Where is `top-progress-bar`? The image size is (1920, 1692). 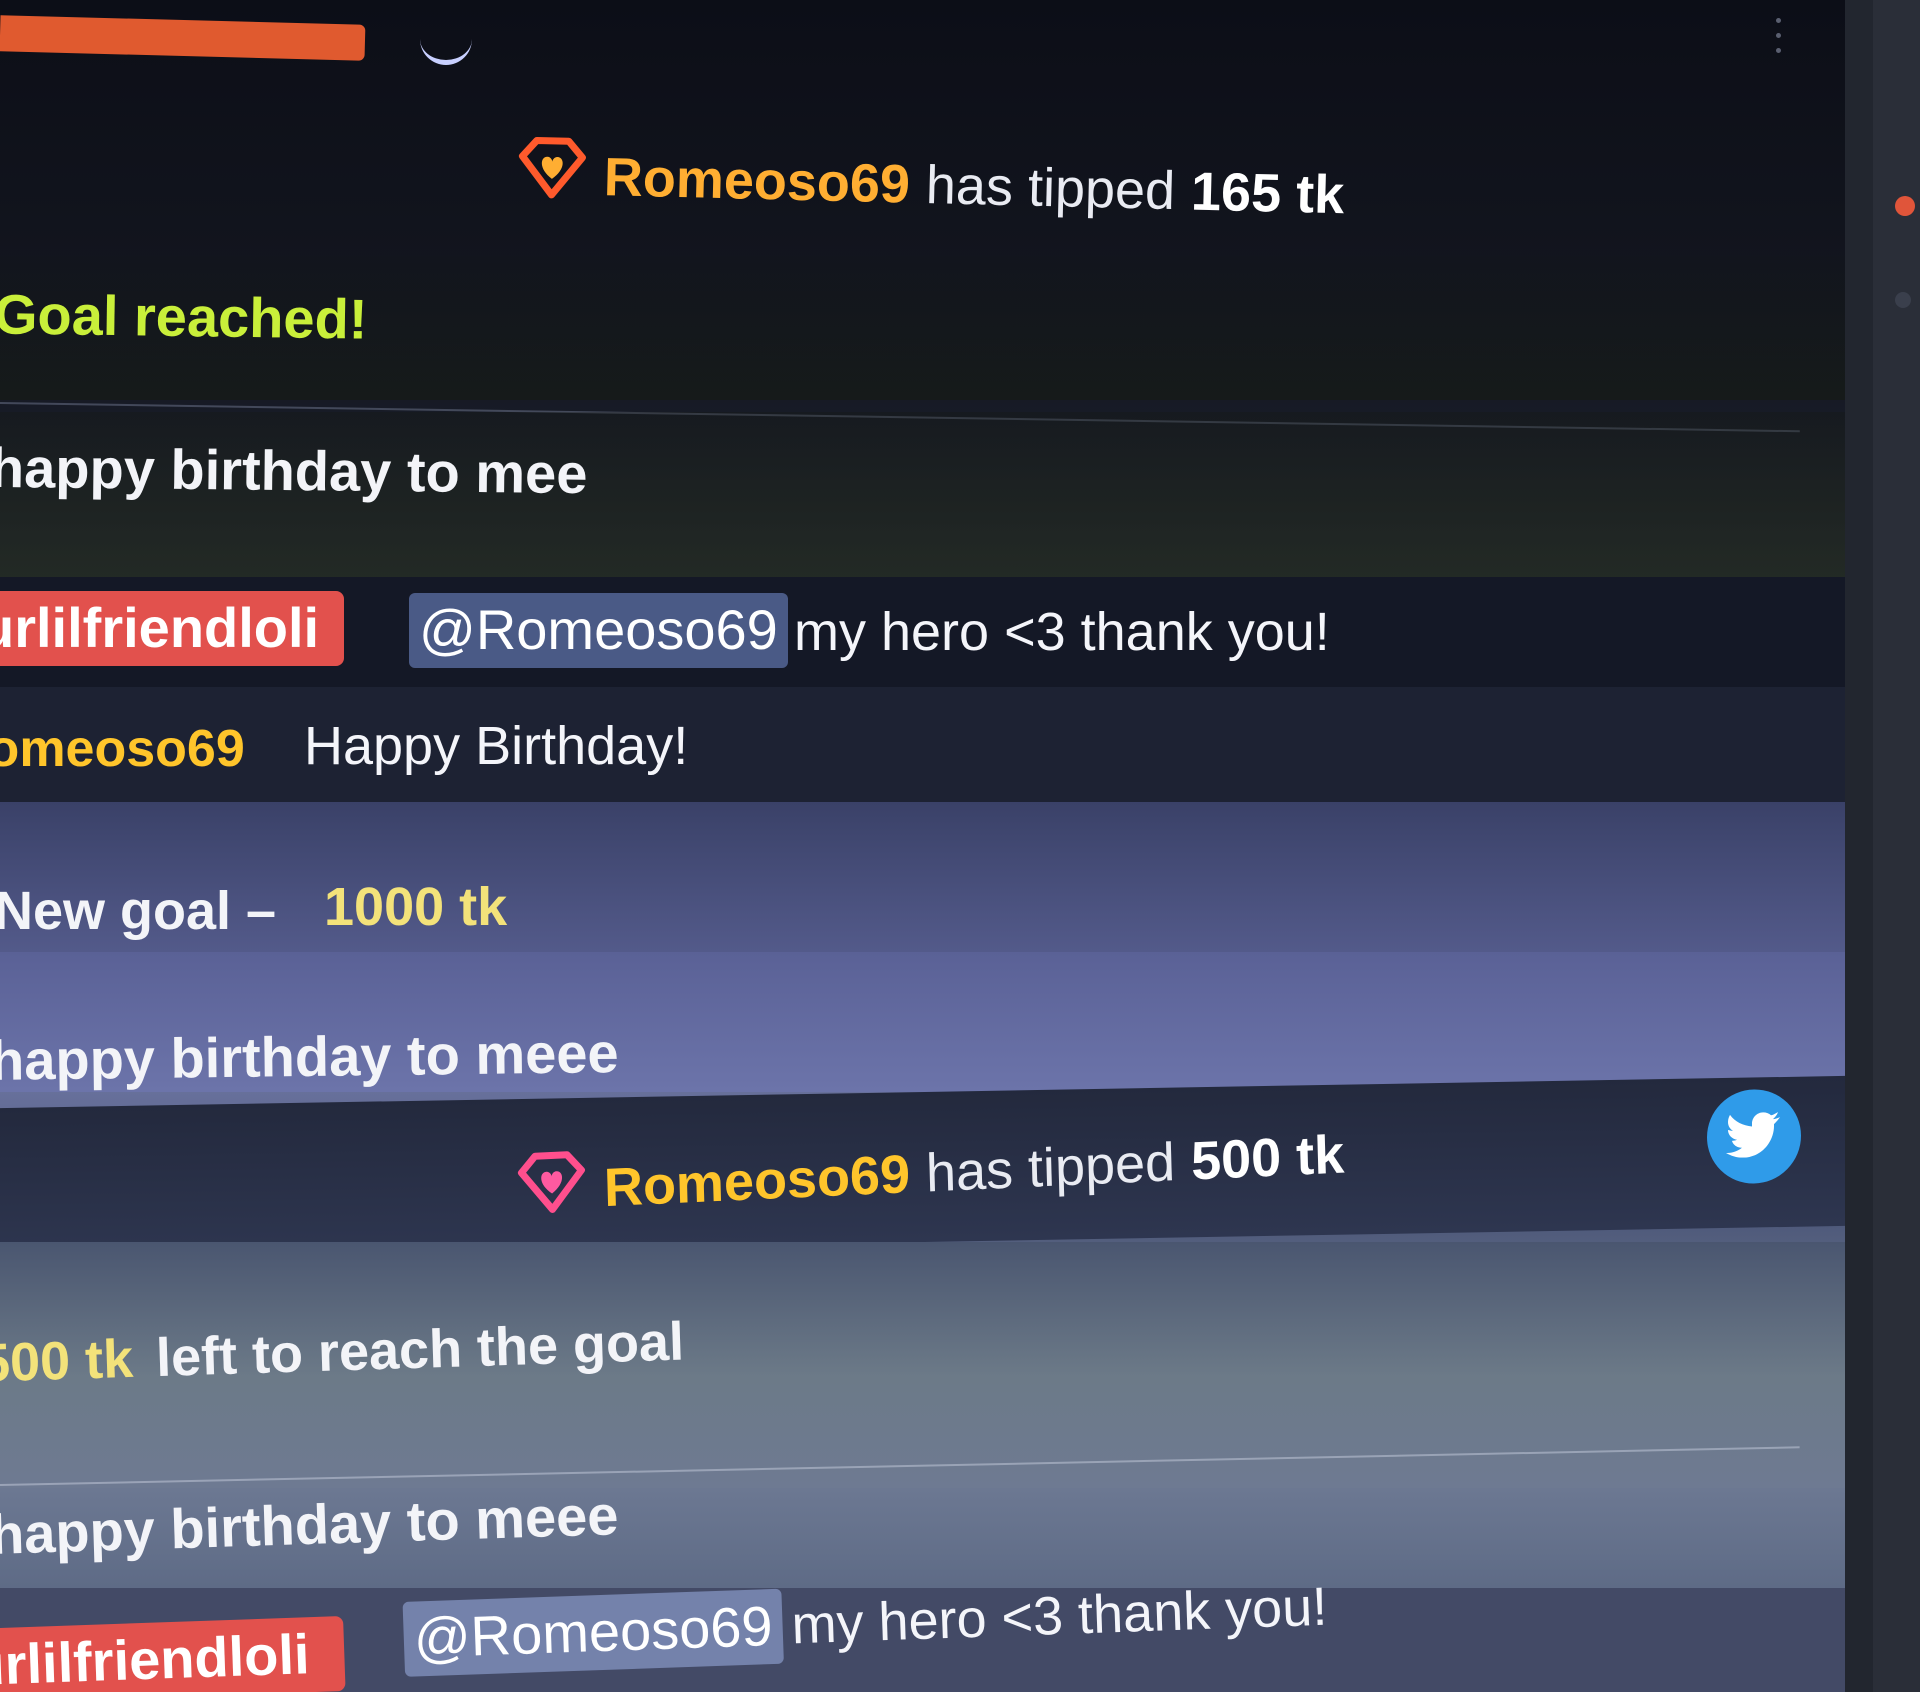
top-progress-bar is located at coordinates (183, 38).